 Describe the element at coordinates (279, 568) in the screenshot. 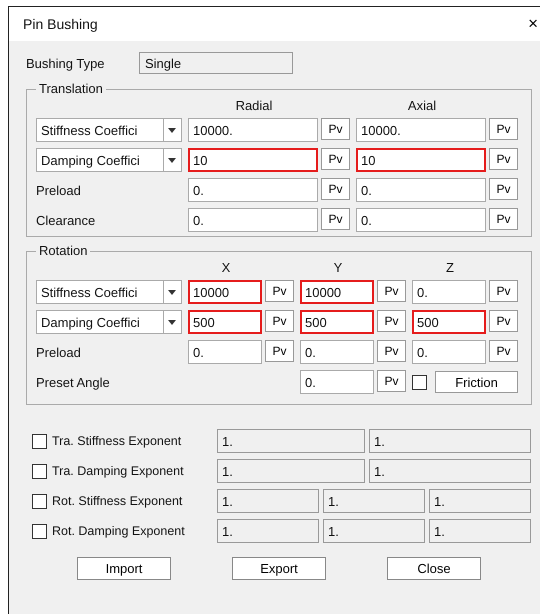

I see `dialog-button: Export` at that location.